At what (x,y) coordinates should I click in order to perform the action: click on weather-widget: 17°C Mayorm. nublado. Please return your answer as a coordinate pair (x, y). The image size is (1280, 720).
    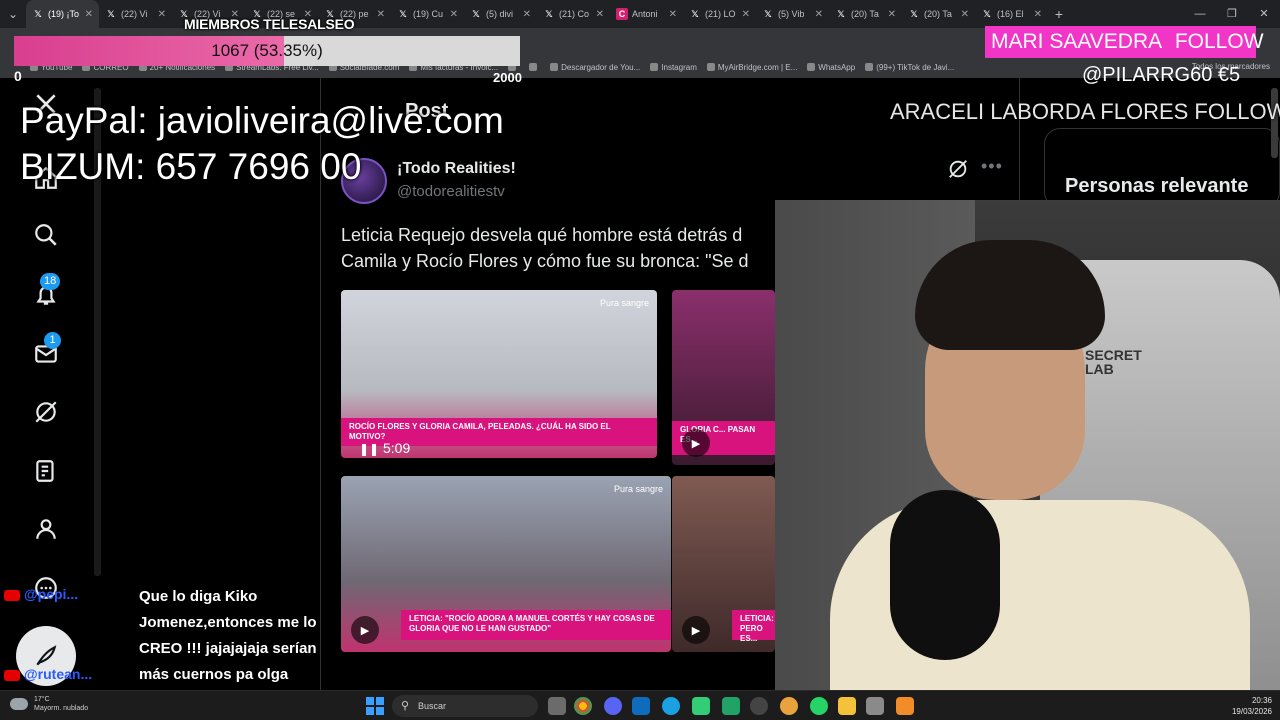
    Looking at the image, I should click on (49, 704).